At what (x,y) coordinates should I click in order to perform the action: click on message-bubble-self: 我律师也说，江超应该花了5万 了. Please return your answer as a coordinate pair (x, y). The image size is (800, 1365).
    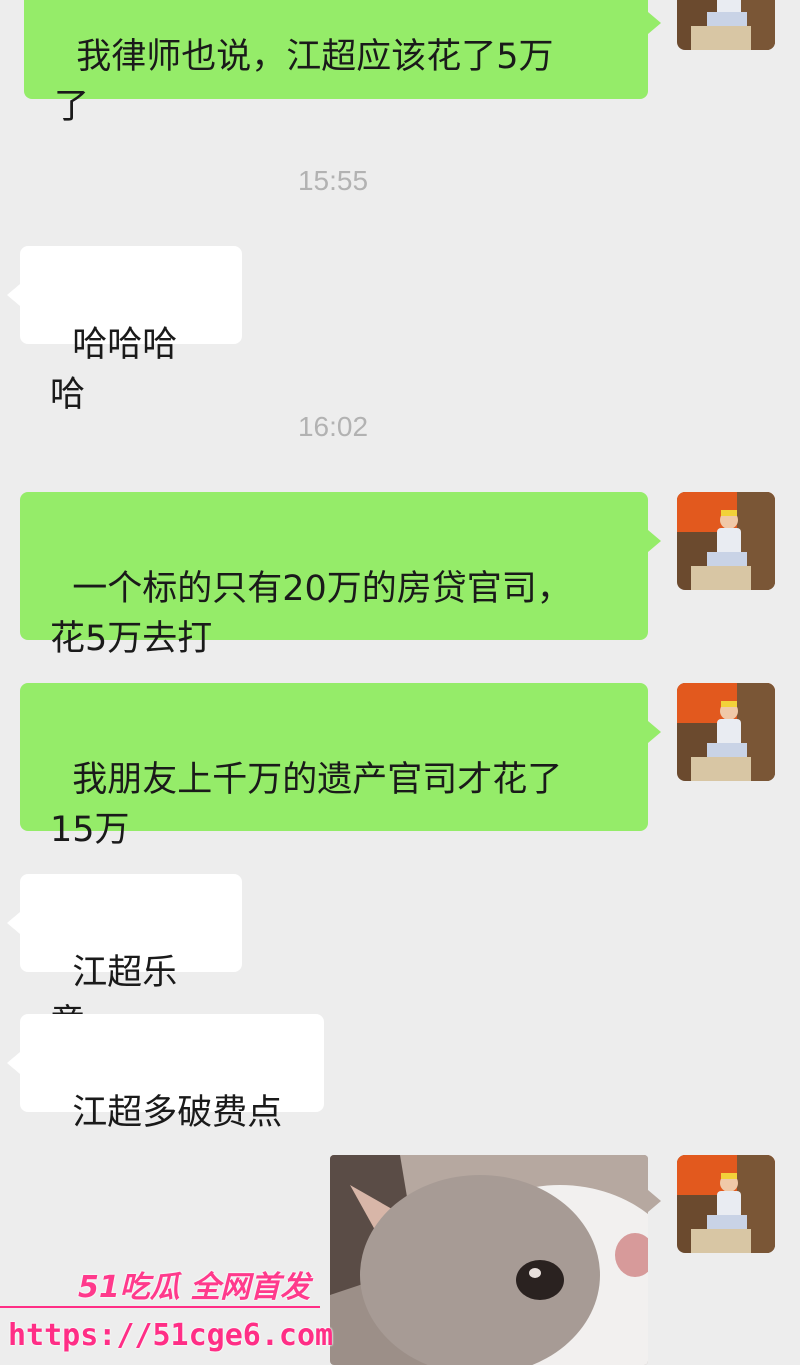
    Looking at the image, I should click on (336, 63).